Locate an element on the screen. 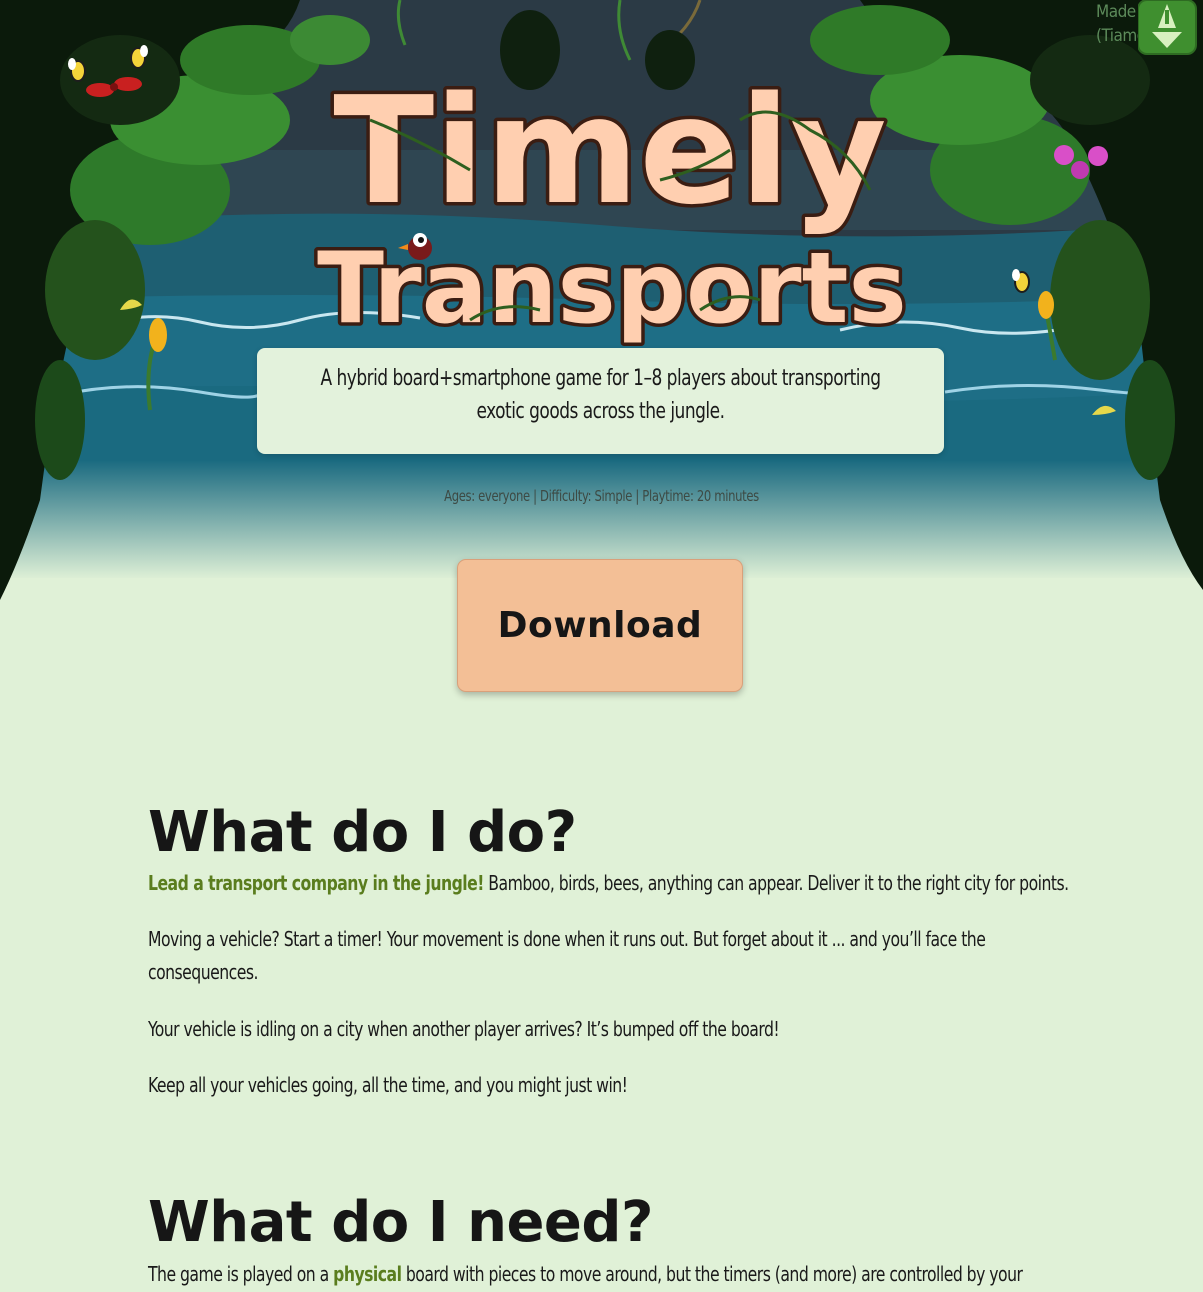 This screenshot has width=1203, height=1292. section-heading-what-do-i-need: What do I need? is located at coordinates (400, 1222).